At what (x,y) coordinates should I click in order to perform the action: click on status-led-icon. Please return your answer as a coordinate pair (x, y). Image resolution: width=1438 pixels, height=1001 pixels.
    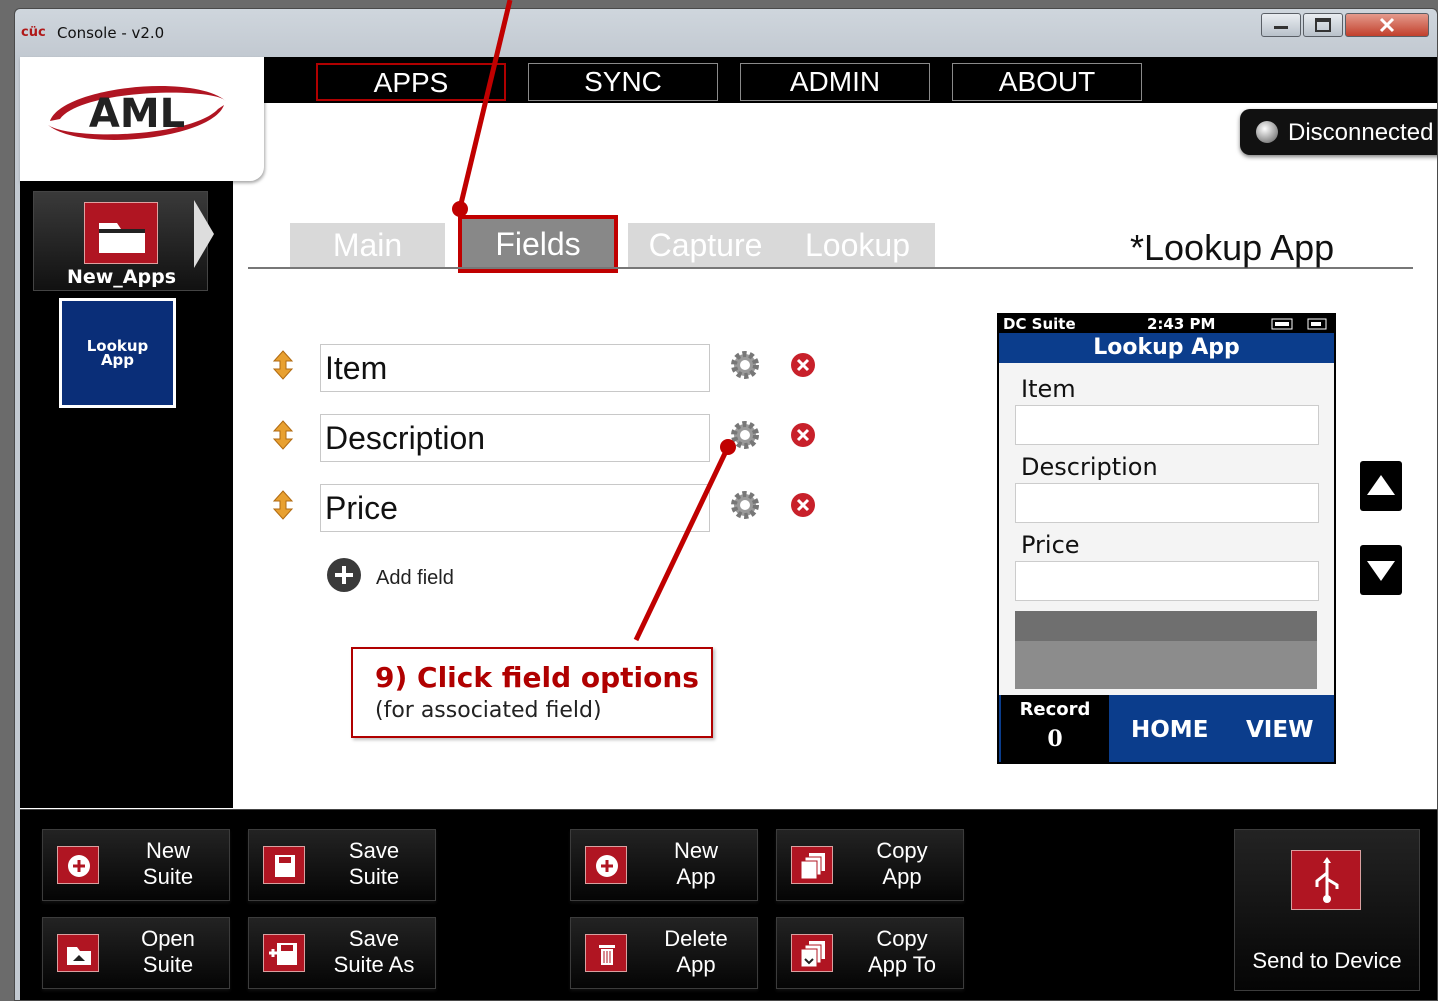
    Looking at the image, I should click on (1267, 132).